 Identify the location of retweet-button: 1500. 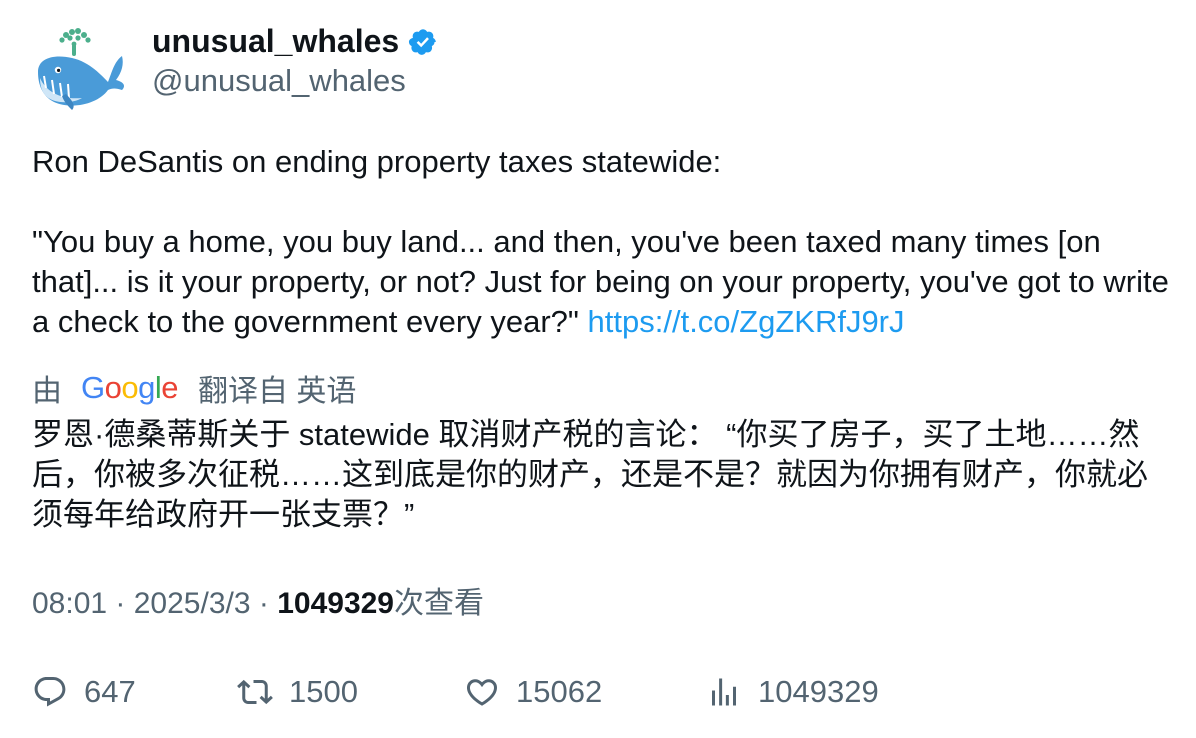
(297, 692).